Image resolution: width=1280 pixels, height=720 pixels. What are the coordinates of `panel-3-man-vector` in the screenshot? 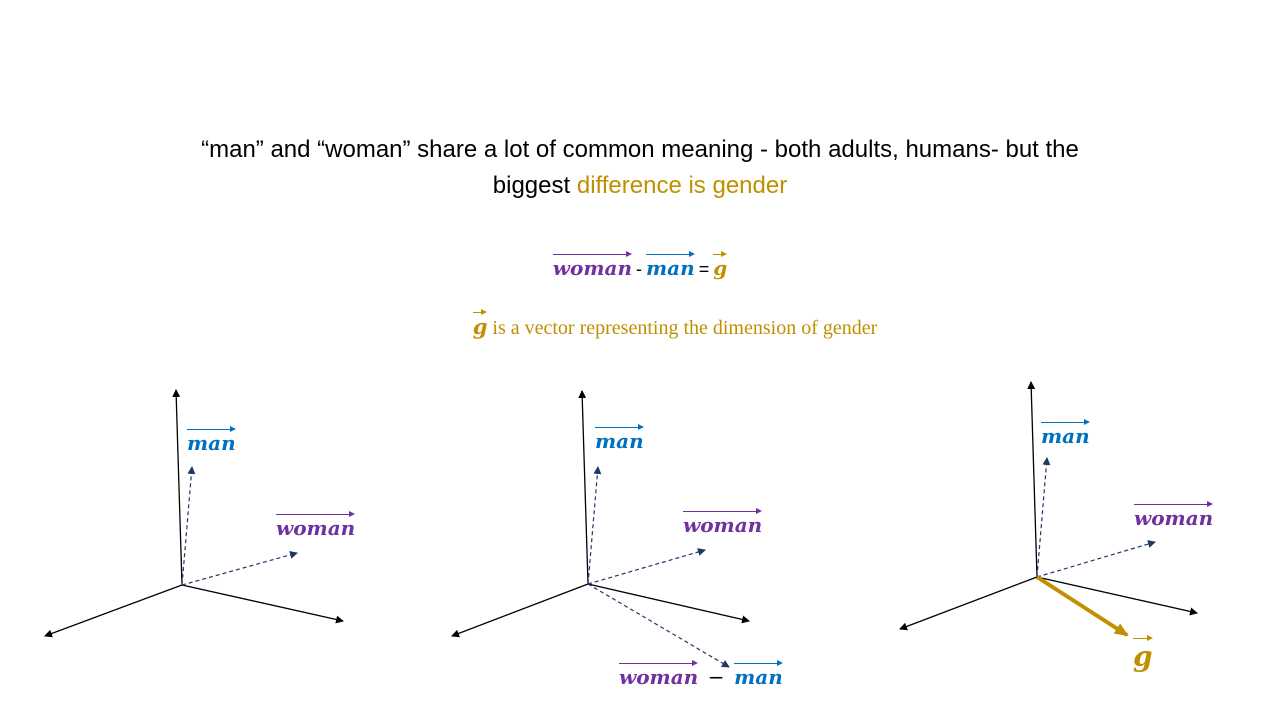 It's located at (1043, 517).